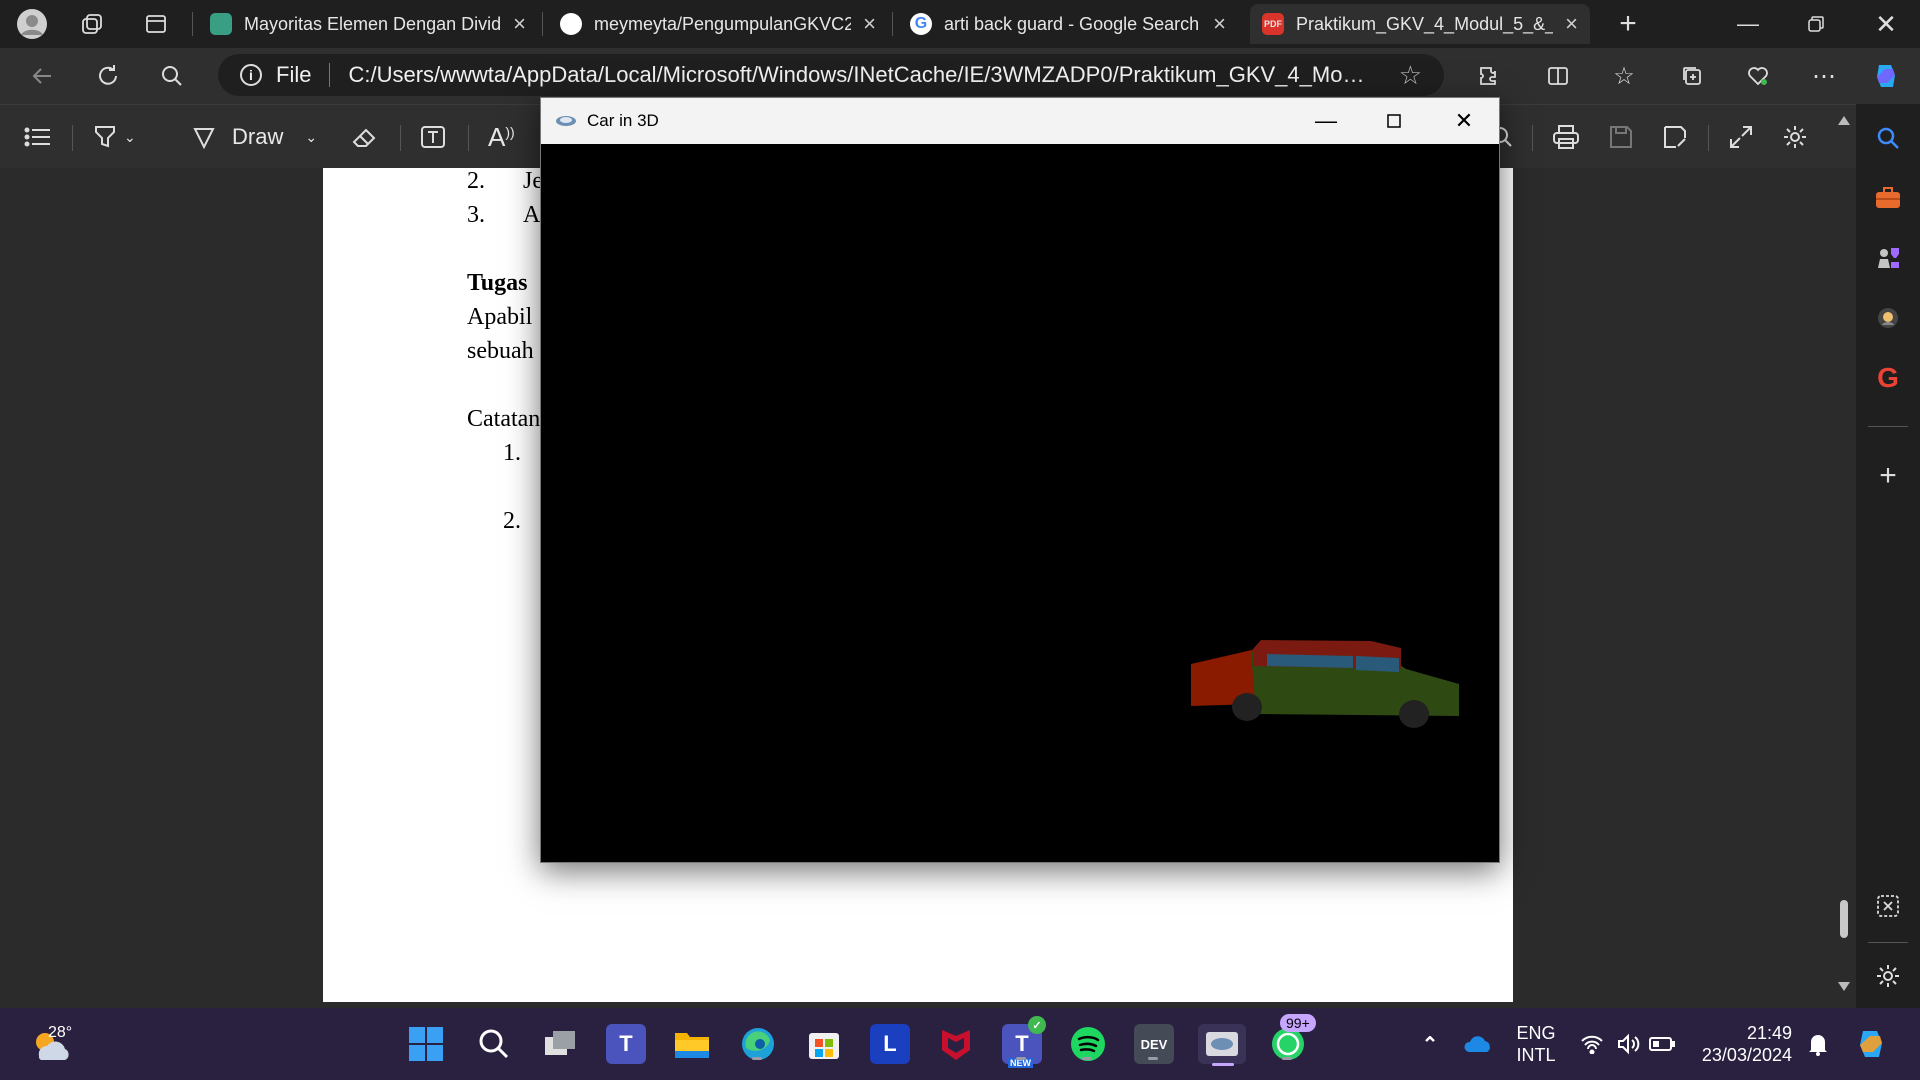  Describe the element at coordinates (42, 76) in the screenshot. I see `back-button` at that location.